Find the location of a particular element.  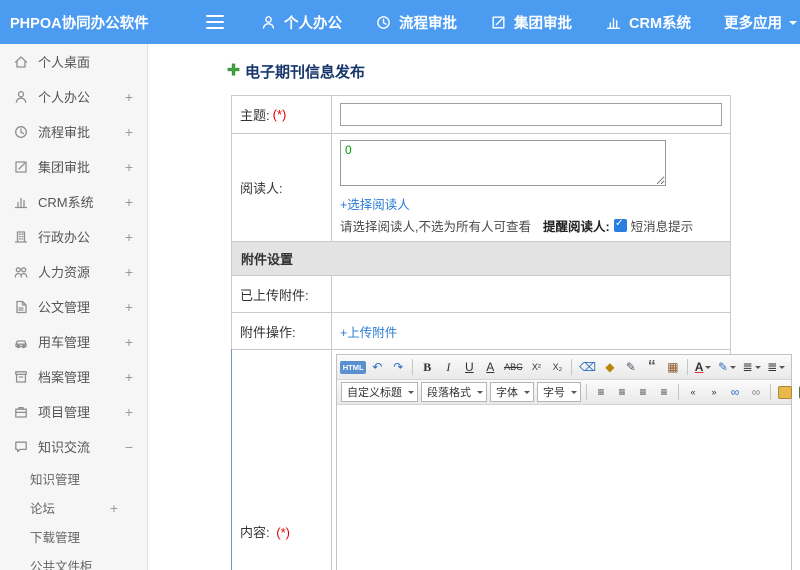

style-button: ✎ is located at coordinates (631, 367).